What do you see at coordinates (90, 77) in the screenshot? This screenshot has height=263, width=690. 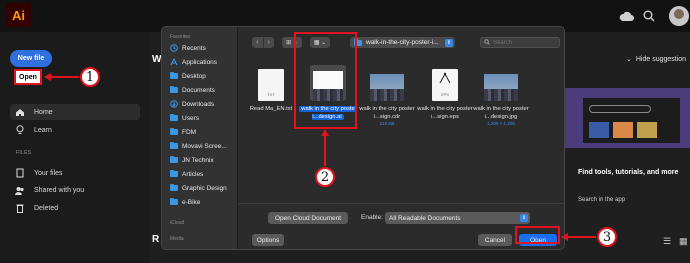 I see `step-callout: 1` at bounding box center [90, 77].